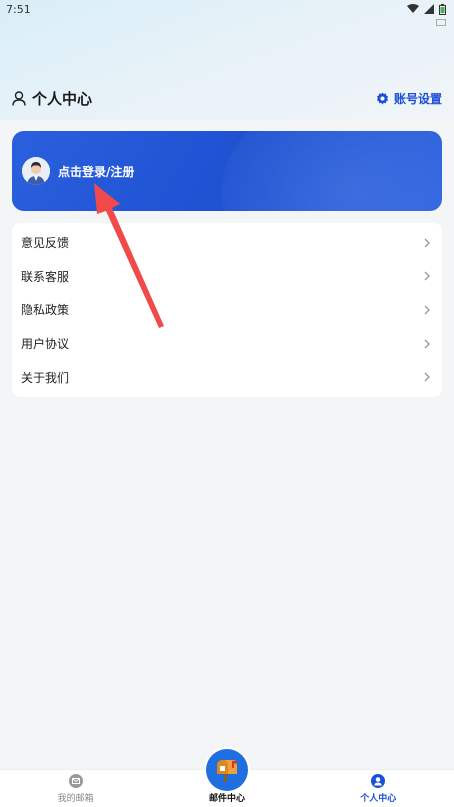 Image resolution: width=454 pixels, height=807 pixels. Describe the element at coordinates (227, 277) in the screenshot. I see `menu-item-contact-support: 联系客服` at that location.